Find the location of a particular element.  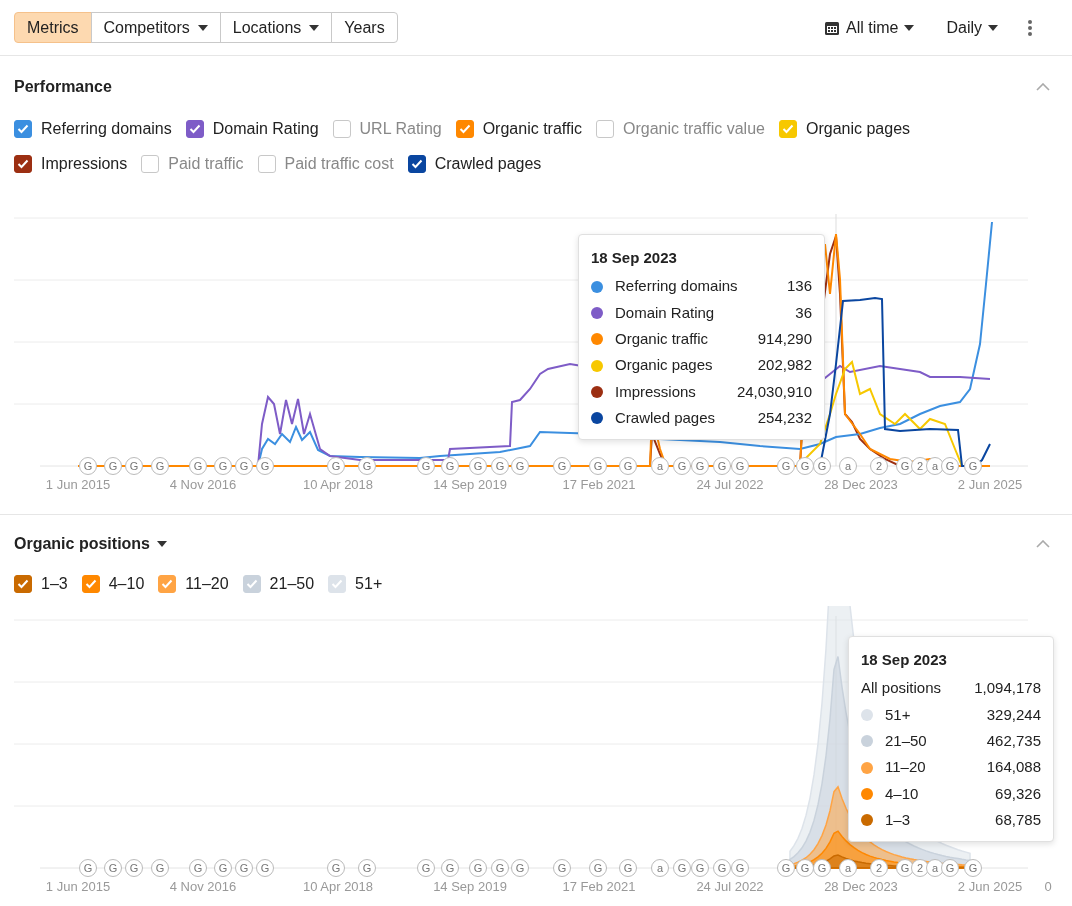

tooltip-value: 136 is located at coordinates (798, 286).